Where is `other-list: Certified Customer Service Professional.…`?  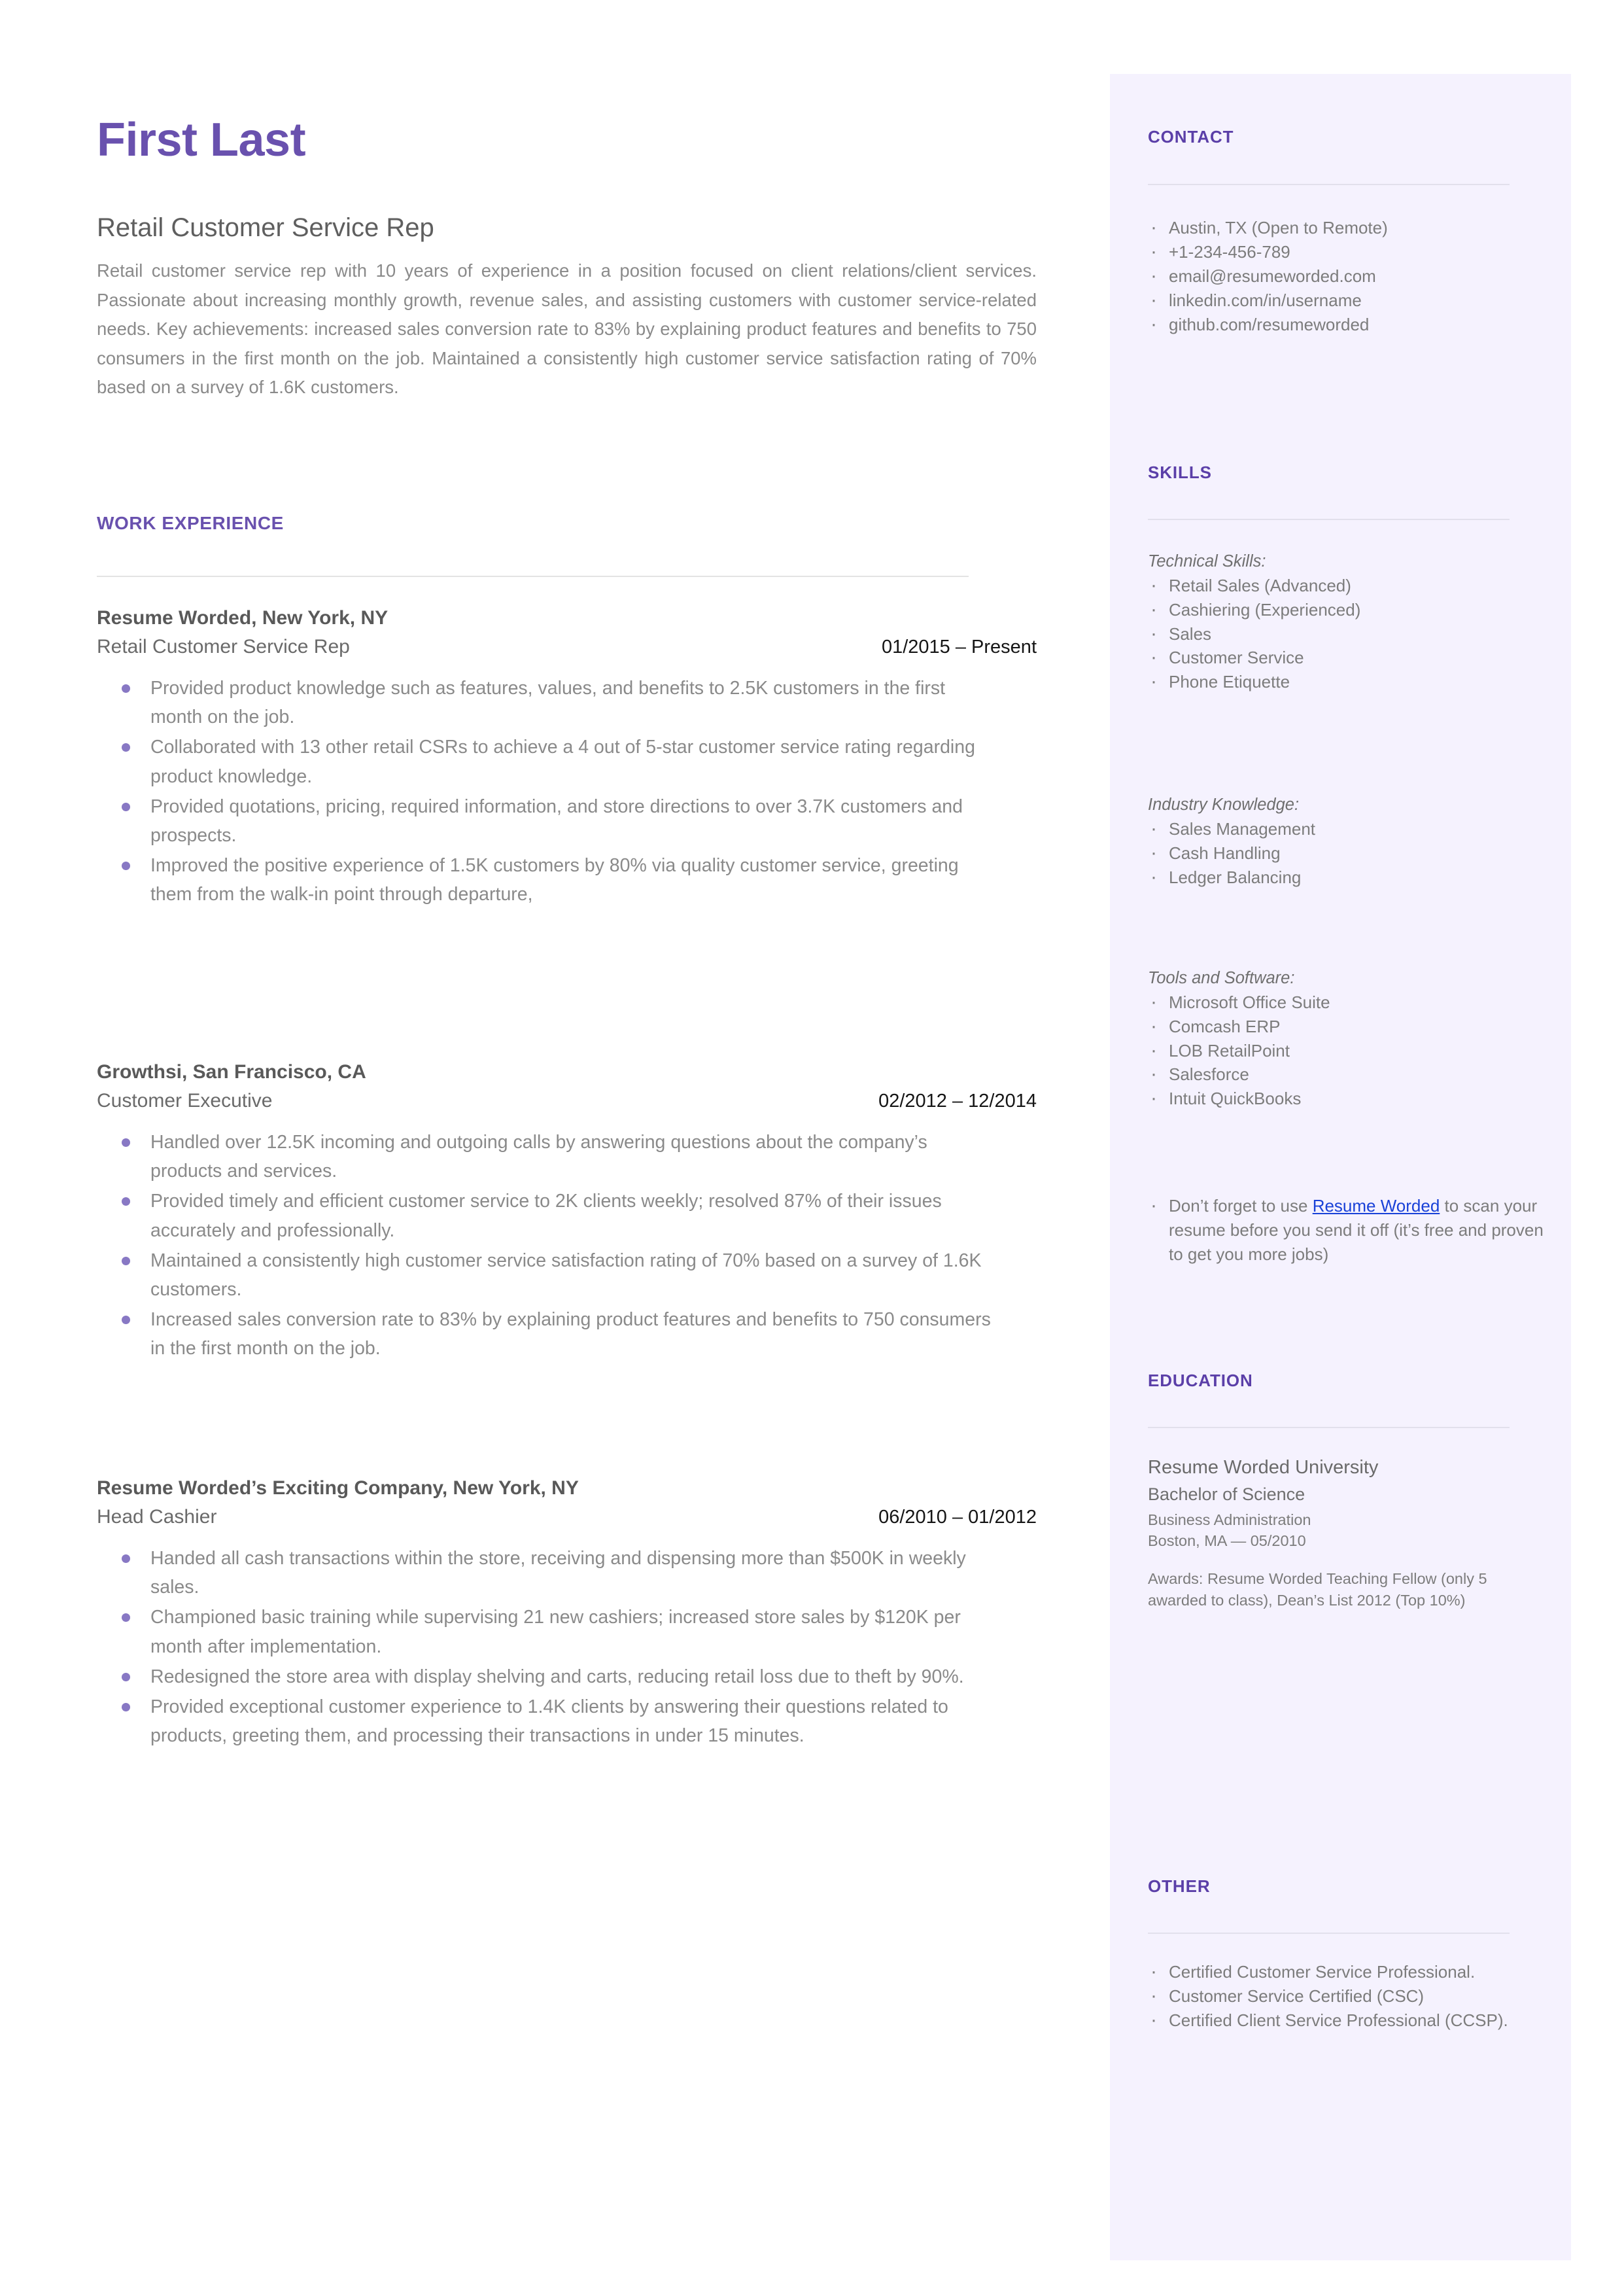
other-list: Certified Customer Service Professional.… is located at coordinates (1340, 1996).